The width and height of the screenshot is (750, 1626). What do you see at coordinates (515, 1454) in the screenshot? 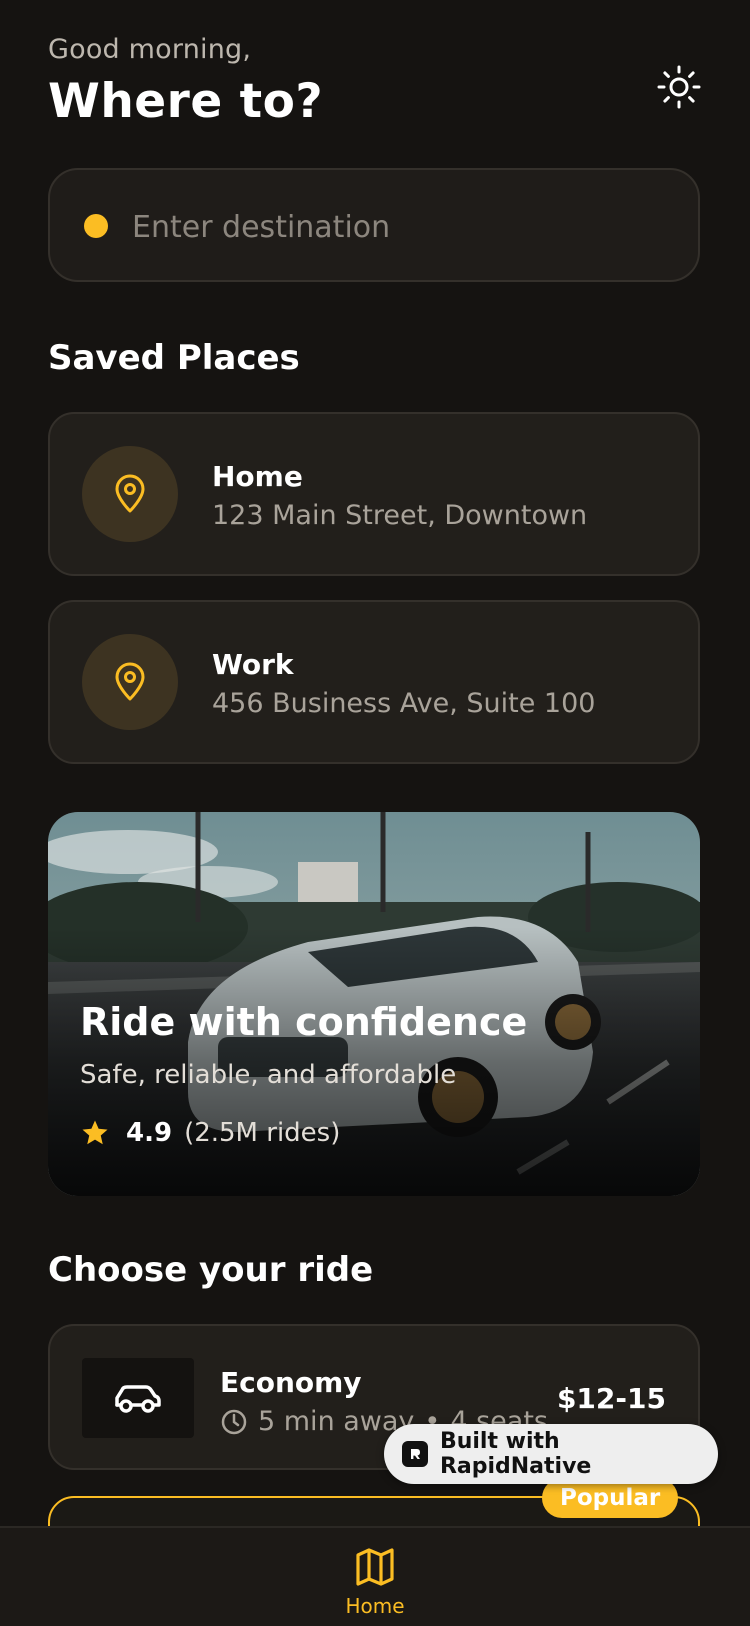
I see `built-with-label: Built with RapidNative` at bounding box center [515, 1454].